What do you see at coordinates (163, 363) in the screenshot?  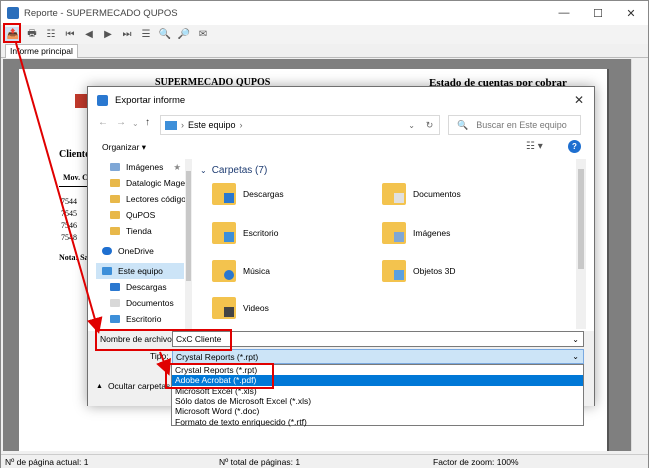 I see `arrow-to-pdf` at bounding box center [163, 363].